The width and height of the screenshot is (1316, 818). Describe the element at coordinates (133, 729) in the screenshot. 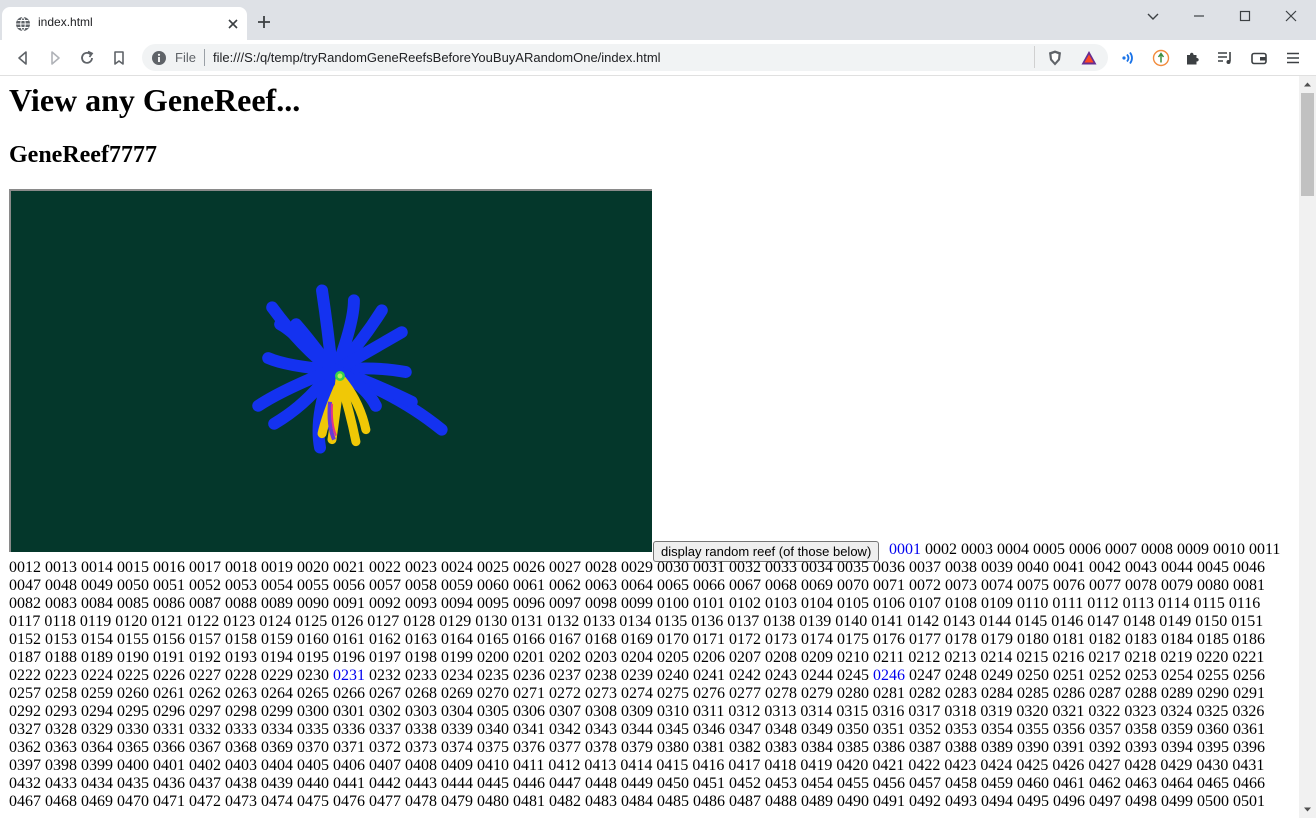

I see `reef-number: 0330` at that location.